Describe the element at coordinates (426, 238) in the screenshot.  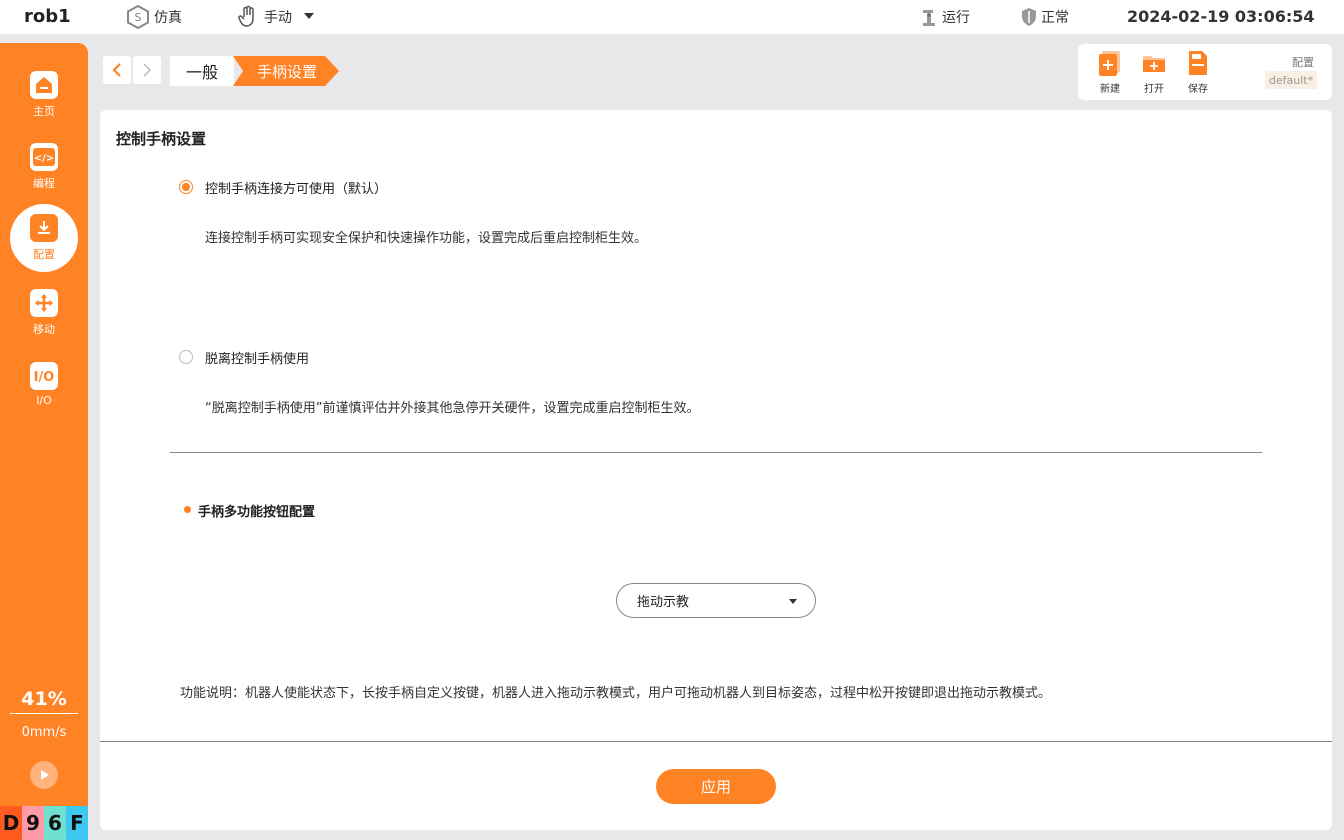
I see `option1-description: 连接控制手柄可实现安全保护和快速操作功能，设置完成后重启控制柜生效。` at that location.